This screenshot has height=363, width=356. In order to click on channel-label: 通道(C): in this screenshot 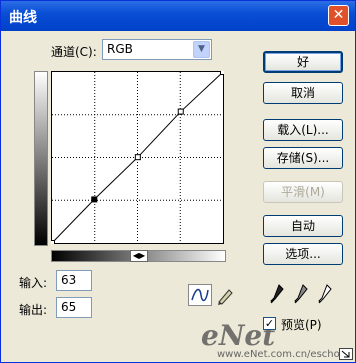, I will do `click(74, 52)`.